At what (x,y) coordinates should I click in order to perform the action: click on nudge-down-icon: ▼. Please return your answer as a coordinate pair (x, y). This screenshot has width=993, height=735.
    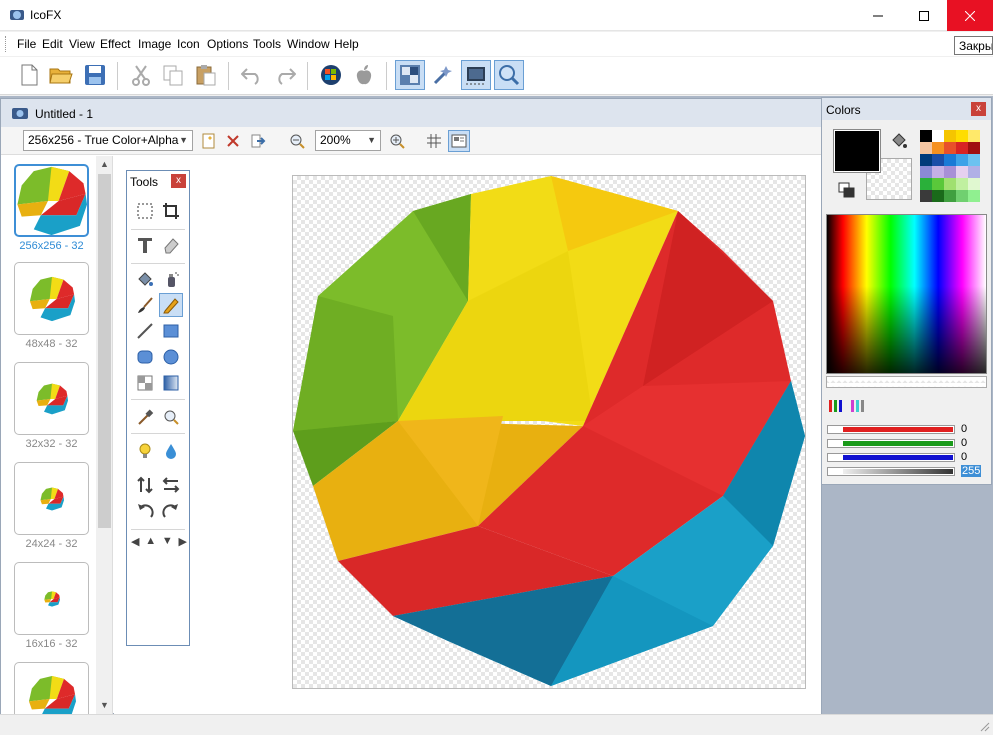
    Looking at the image, I should click on (167, 542).